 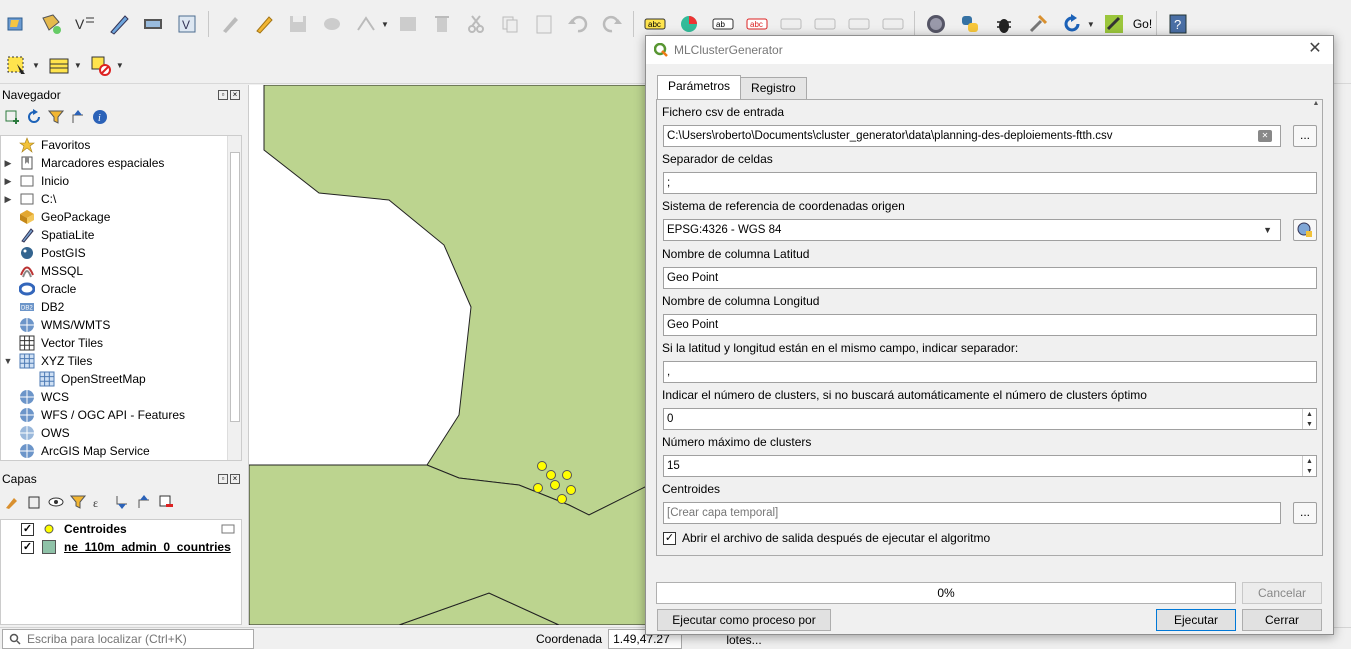 I want to click on browser-item-c: ▶ C:\, so click(x=121, y=199).